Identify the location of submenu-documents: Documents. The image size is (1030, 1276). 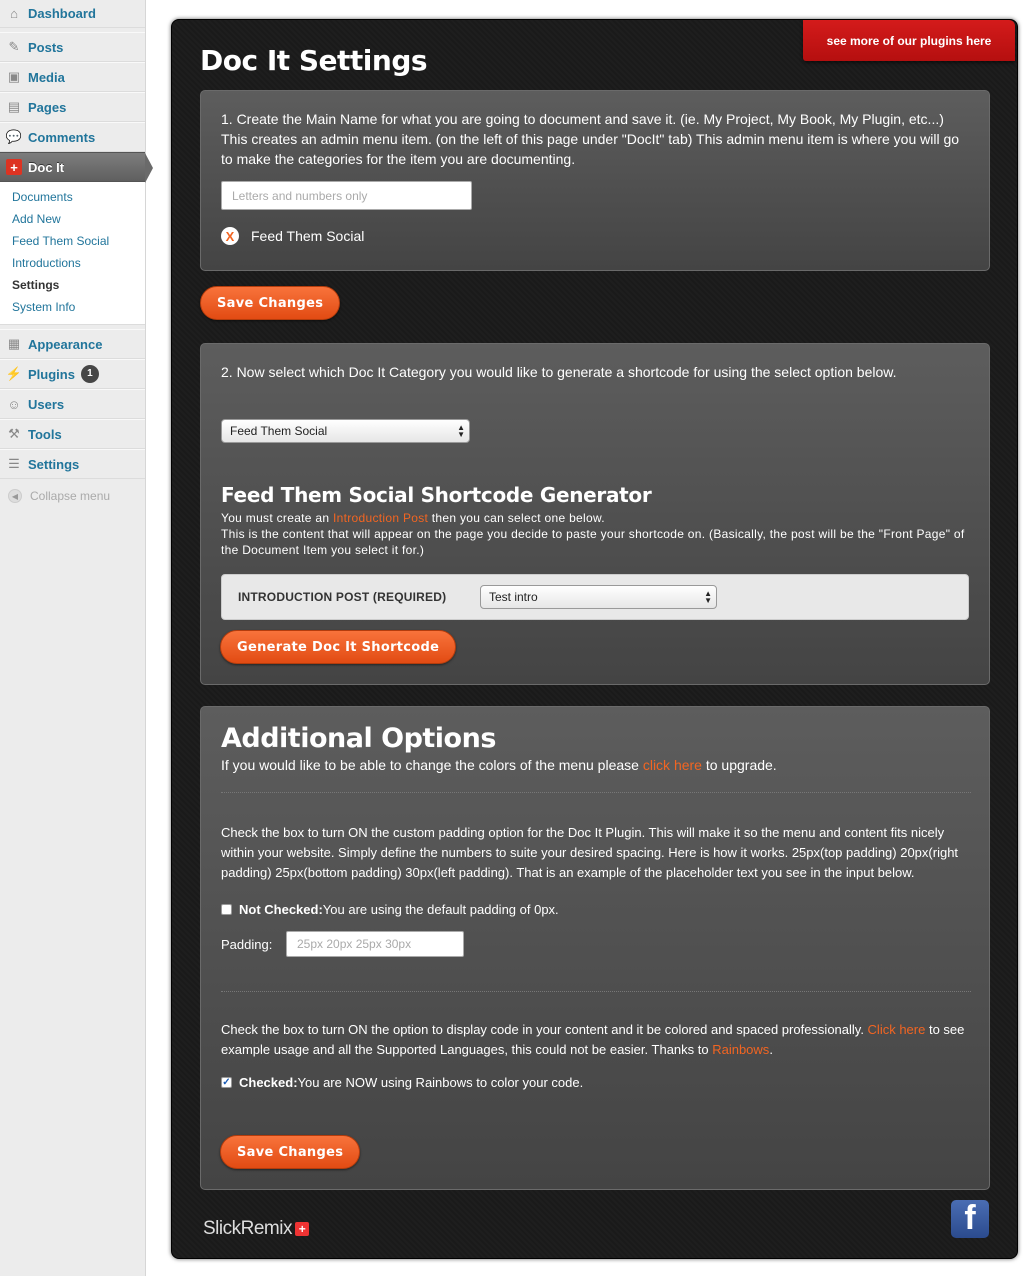
(72, 197).